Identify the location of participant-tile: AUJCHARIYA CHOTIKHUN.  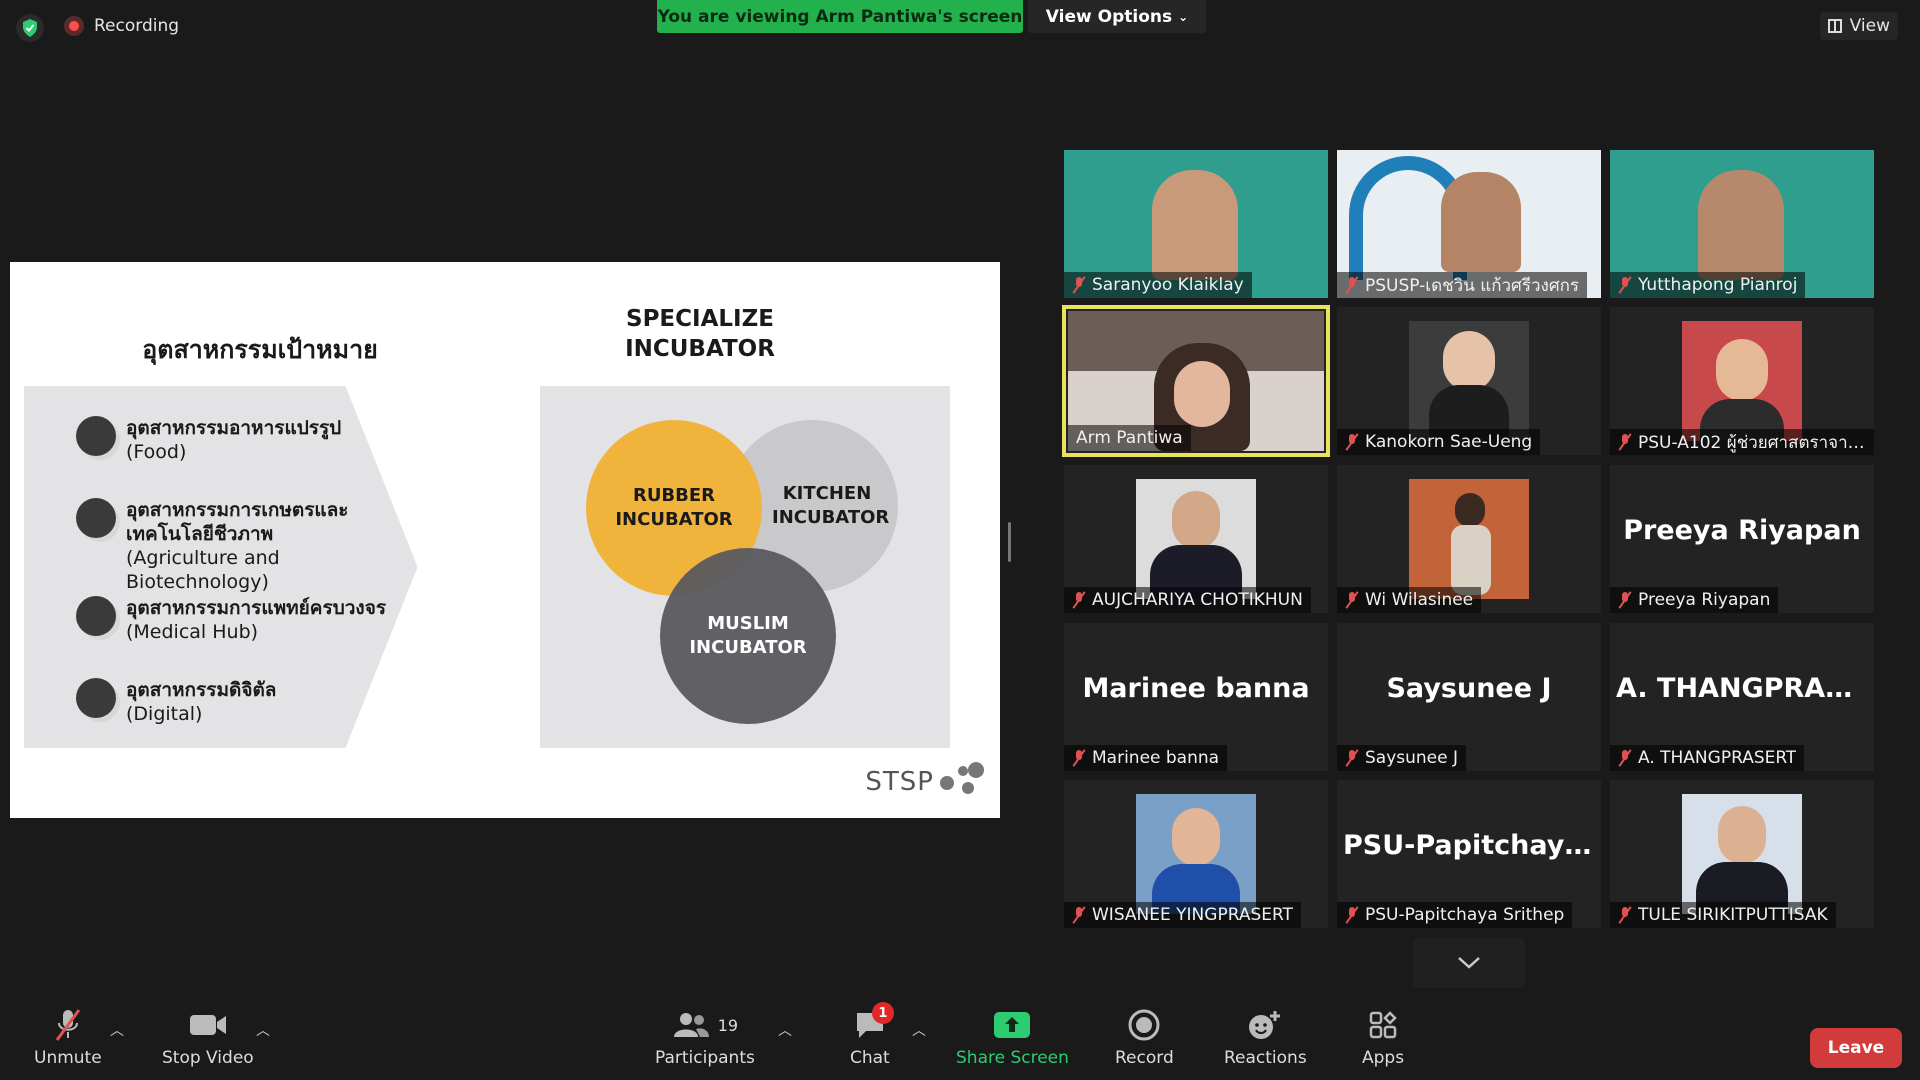
(1196, 539).